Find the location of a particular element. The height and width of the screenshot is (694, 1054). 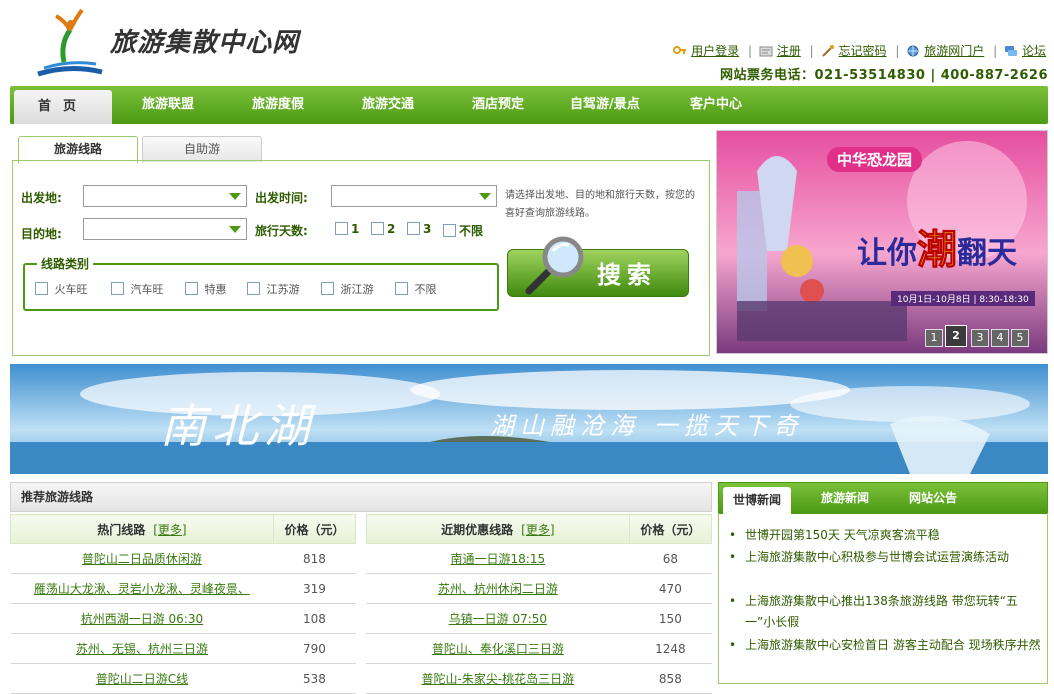

chevron-down-icon is located at coordinates (235, 229).